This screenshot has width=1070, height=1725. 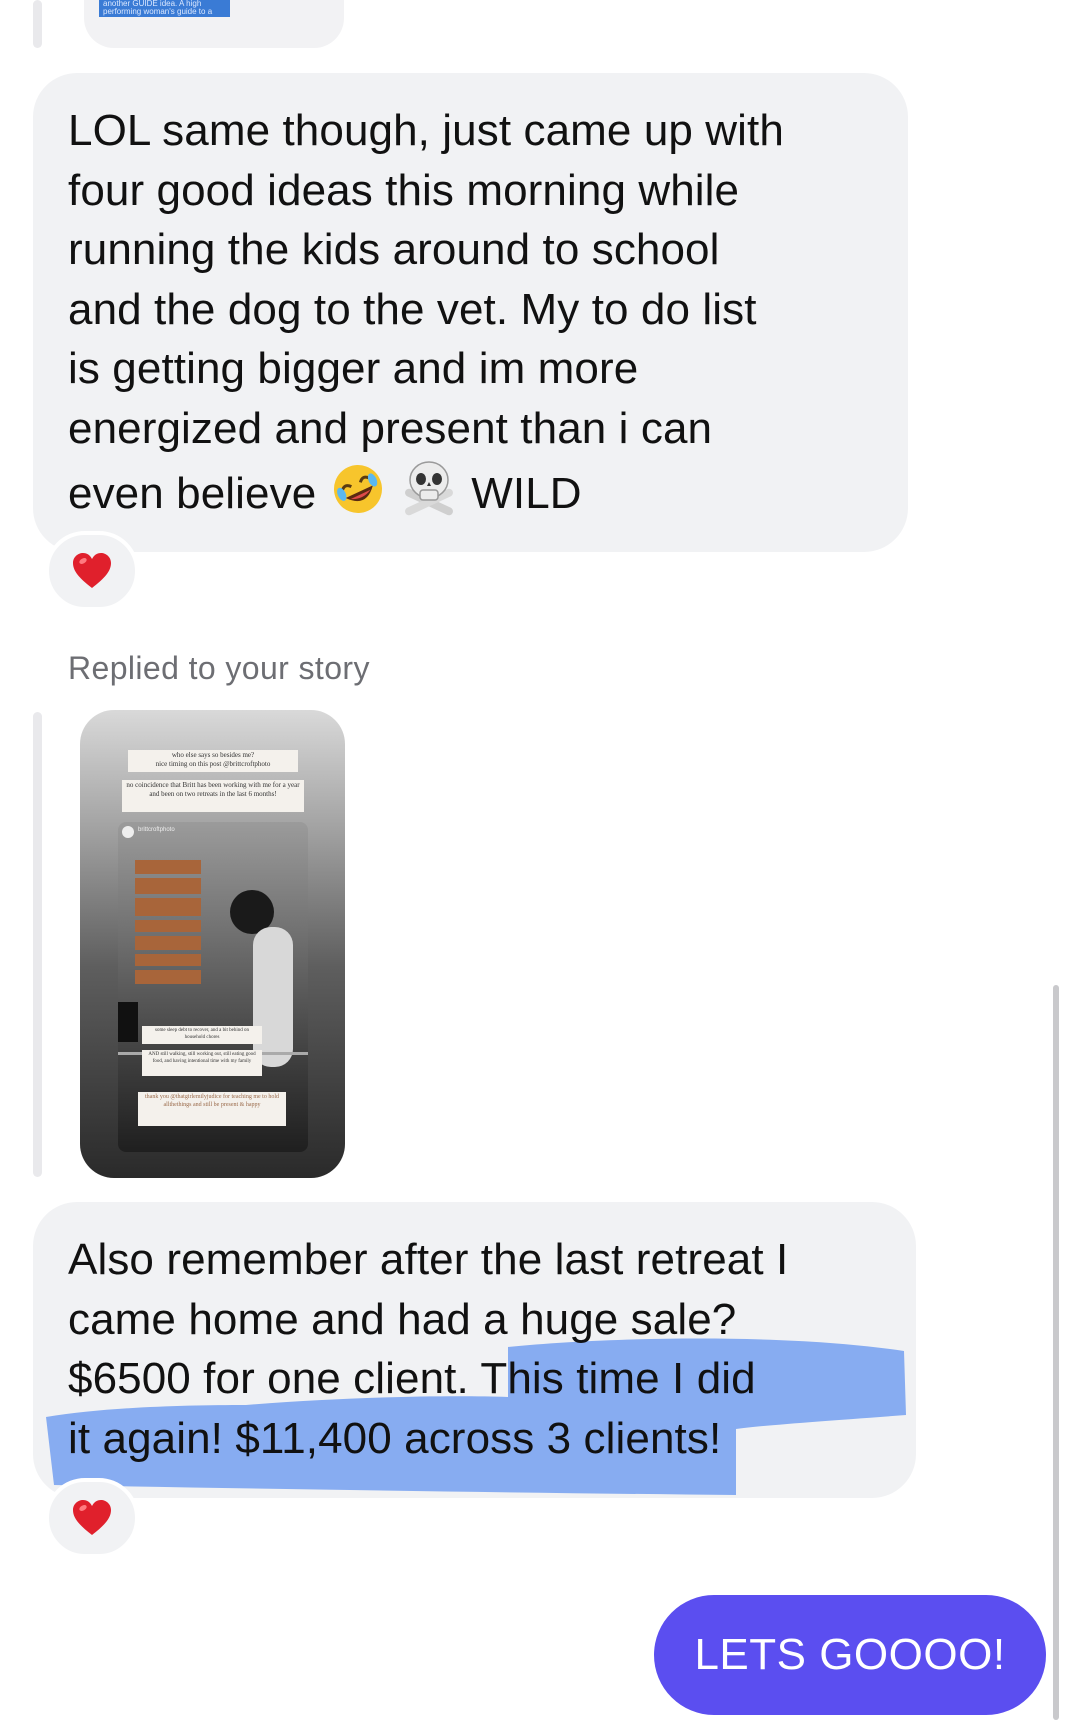 I want to click on message-line: came home and had a huge sale?, so click(x=402, y=1319).